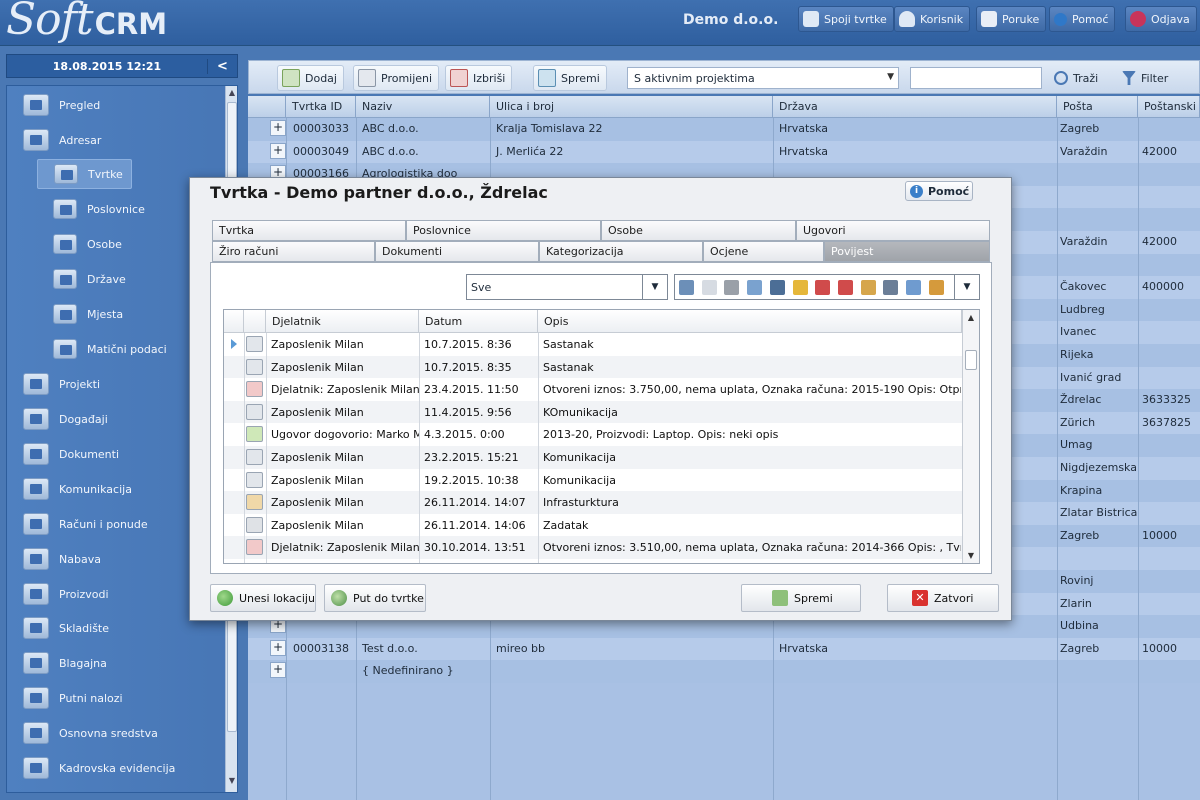 This screenshot has height=800, width=1200. What do you see at coordinates (1169, 107) in the screenshot?
I see `grid-header-zip: Poštanski` at bounding box center [1169, 107].